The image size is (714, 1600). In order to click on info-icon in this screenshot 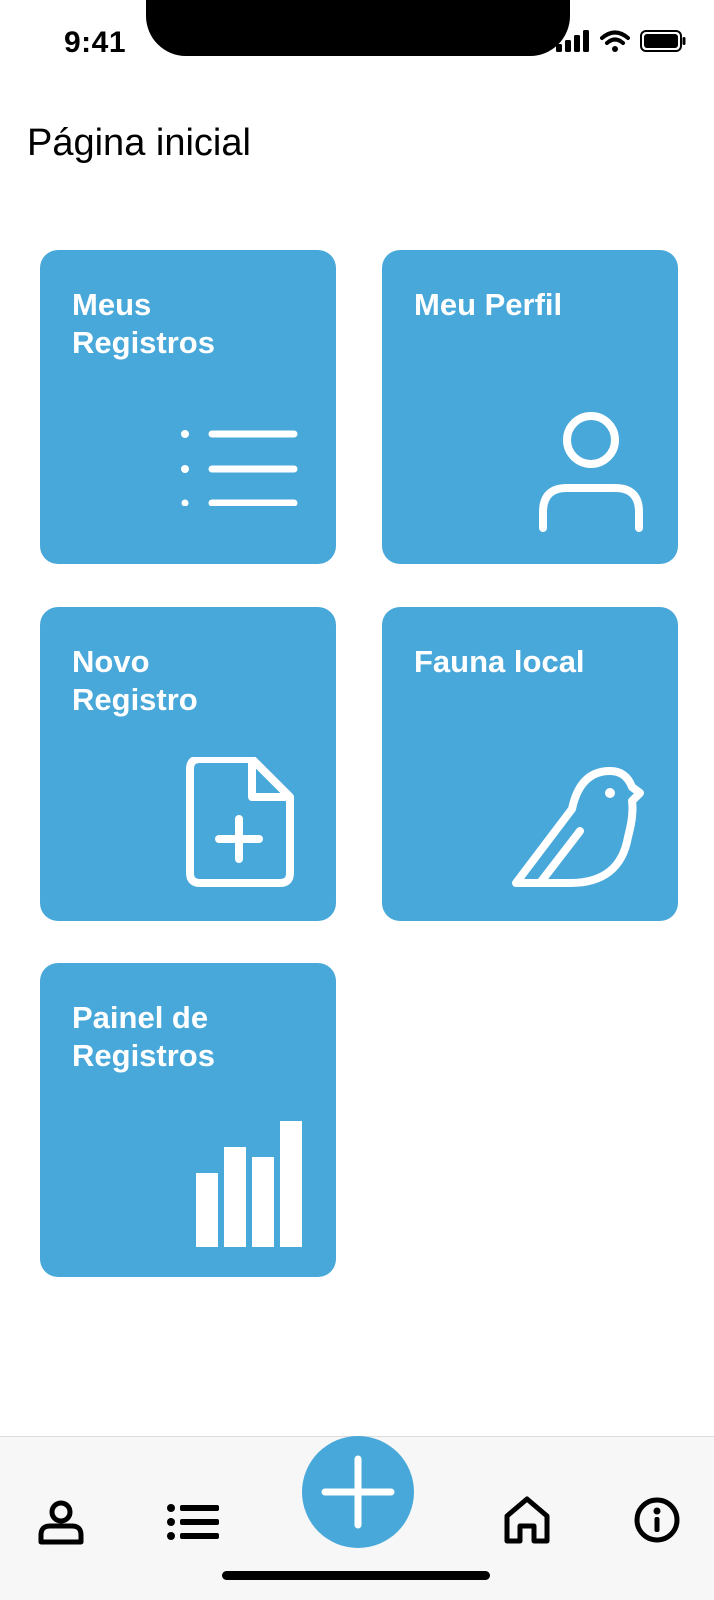, I will do `click(657, 1520)`.